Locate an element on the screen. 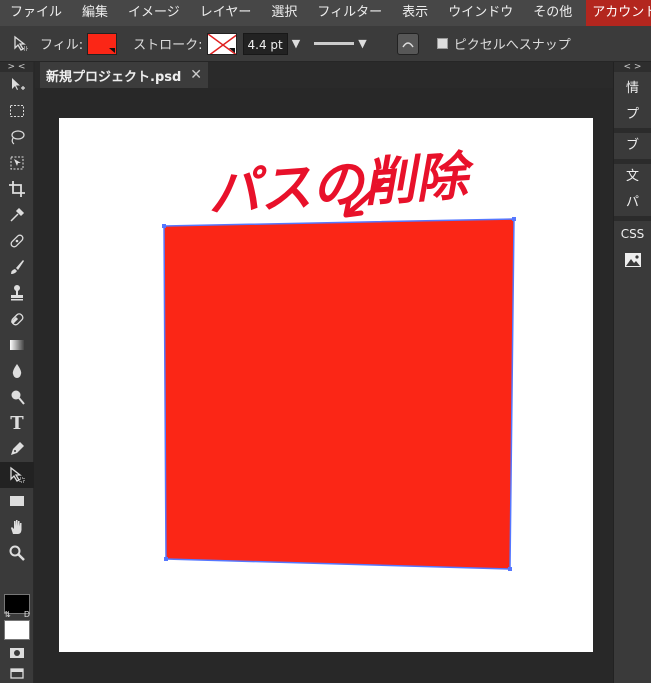 The width and height of the screenshot is (651, 683). panel-image is located at coordinates (632, 260).